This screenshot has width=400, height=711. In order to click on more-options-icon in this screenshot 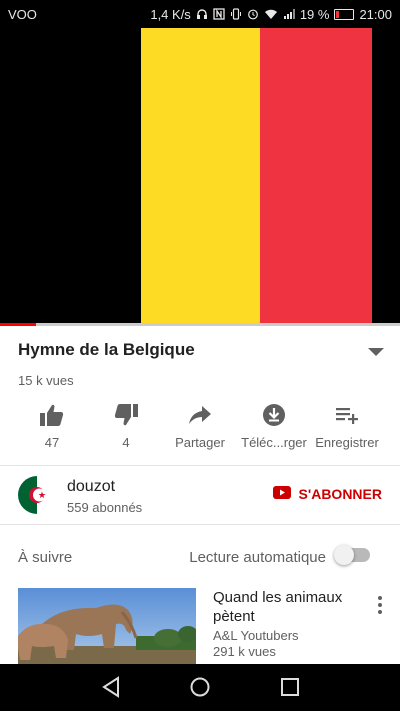, I will do `click(380, 606)`.